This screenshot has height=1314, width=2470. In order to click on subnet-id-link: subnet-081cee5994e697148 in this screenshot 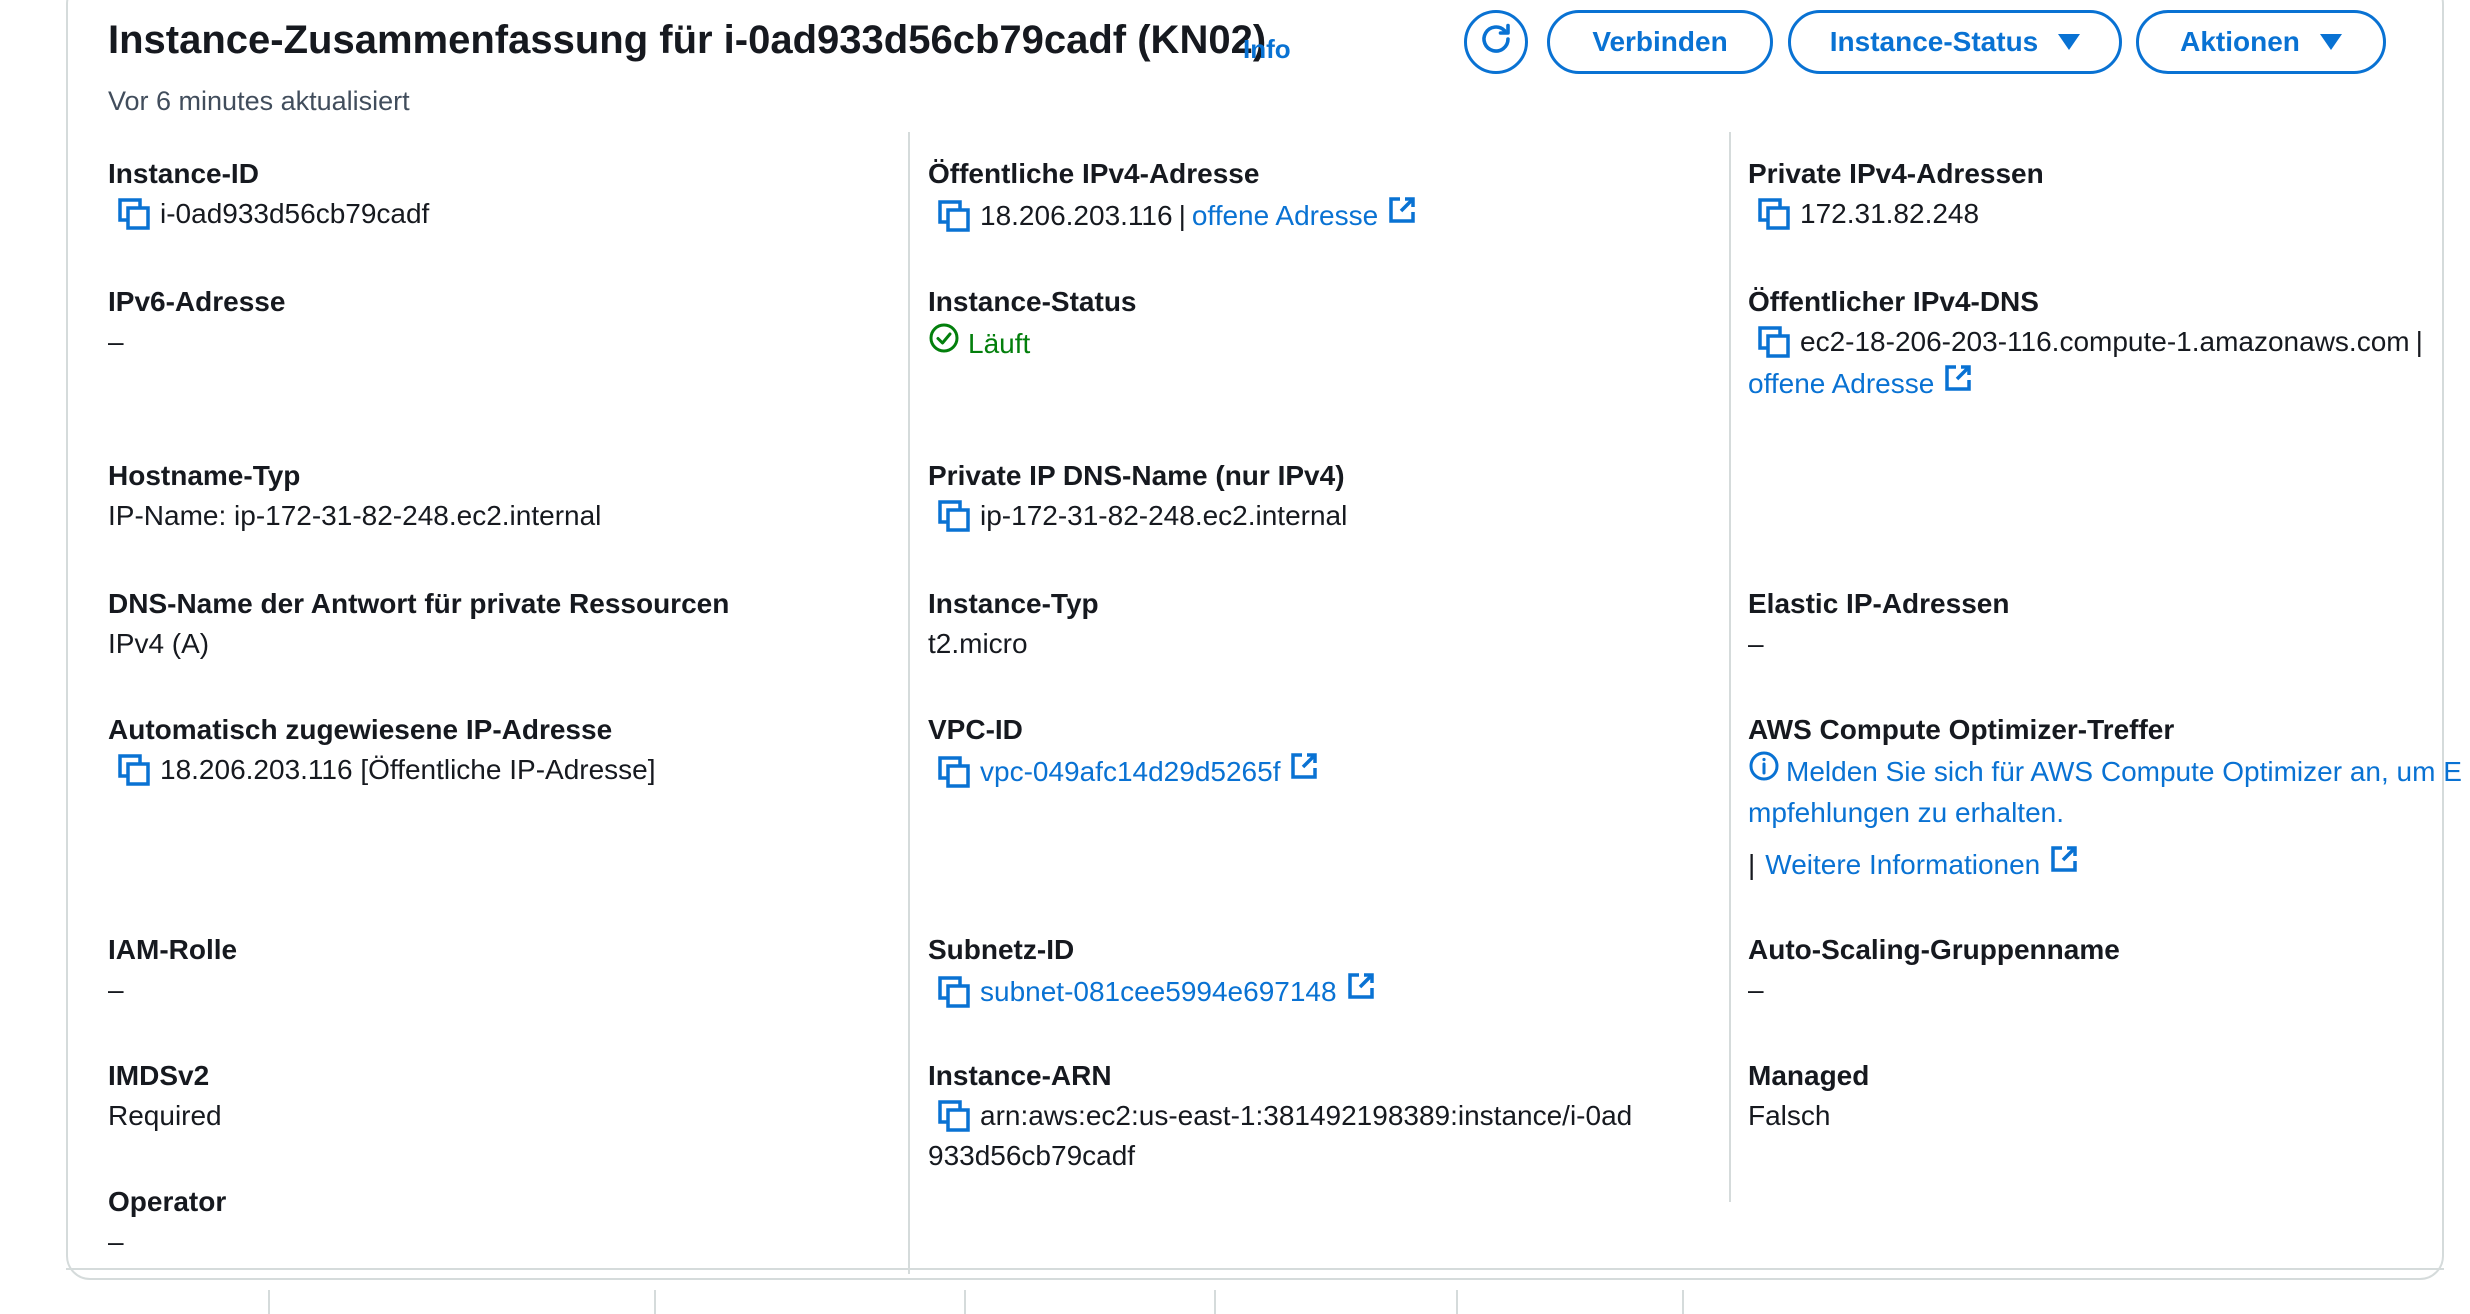, I will do `click(1158, 992)`.